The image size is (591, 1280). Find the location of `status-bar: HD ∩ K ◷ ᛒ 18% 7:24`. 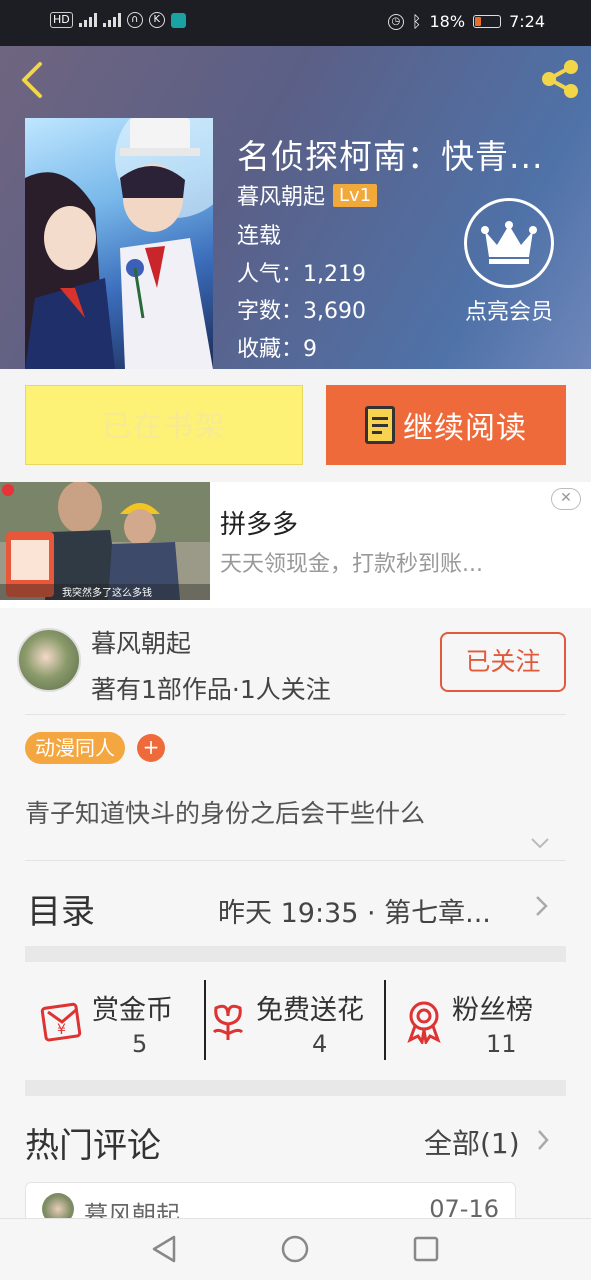

status-bar: HD ∩ K ◷ ᛒ 18% 7:24 is located at coordinates (295, 23).